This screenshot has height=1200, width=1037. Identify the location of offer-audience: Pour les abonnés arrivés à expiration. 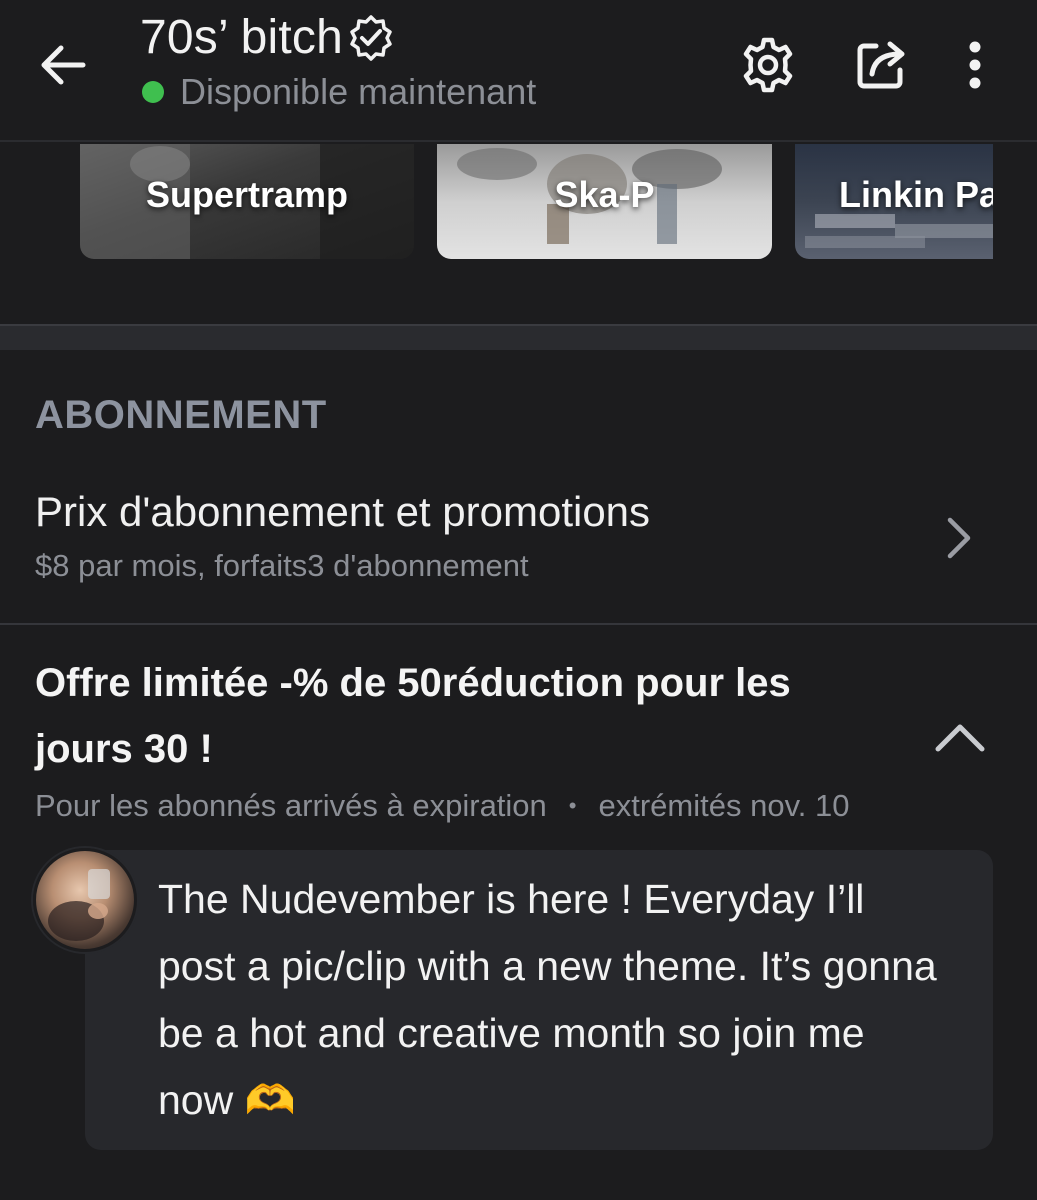
(291, 805).